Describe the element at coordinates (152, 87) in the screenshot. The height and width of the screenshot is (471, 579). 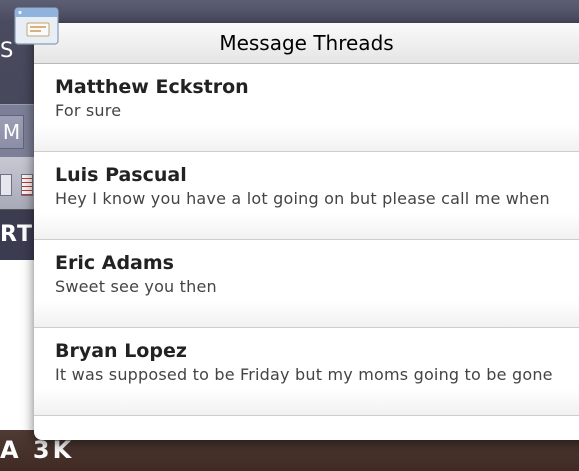
I see `thread-sender-name: Matthew Eckstron` at that location.